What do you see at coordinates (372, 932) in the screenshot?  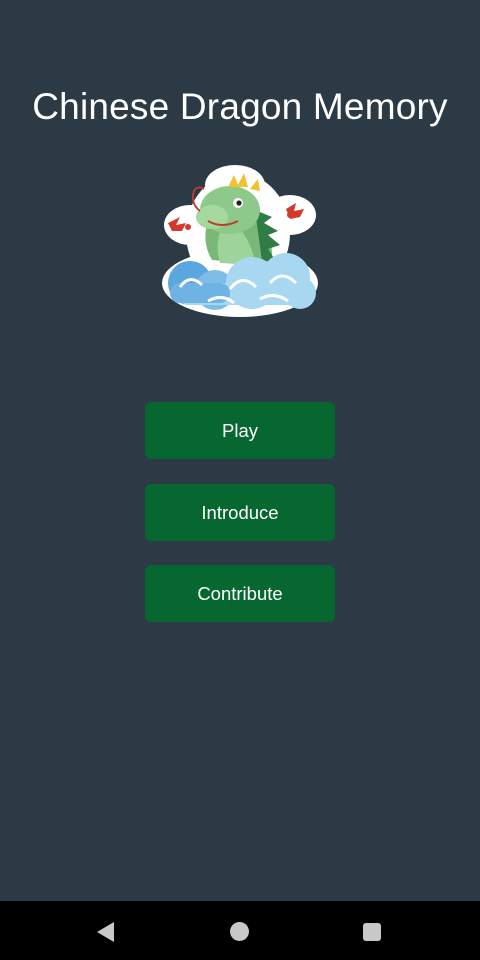 I see `recents-icon` at bounding box center [372, 932].